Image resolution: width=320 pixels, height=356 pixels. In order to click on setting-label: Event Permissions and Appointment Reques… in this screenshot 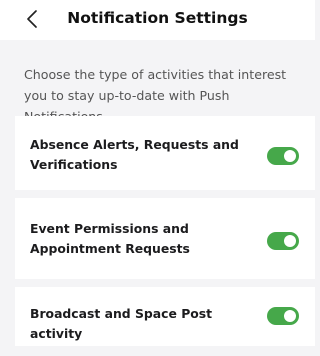, I will do `click(110, 238)`.